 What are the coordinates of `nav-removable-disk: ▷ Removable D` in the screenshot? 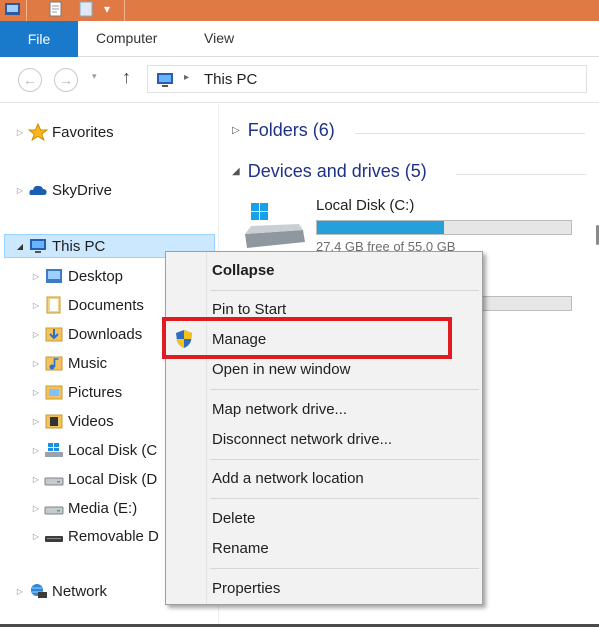 It's located at (94, 536).